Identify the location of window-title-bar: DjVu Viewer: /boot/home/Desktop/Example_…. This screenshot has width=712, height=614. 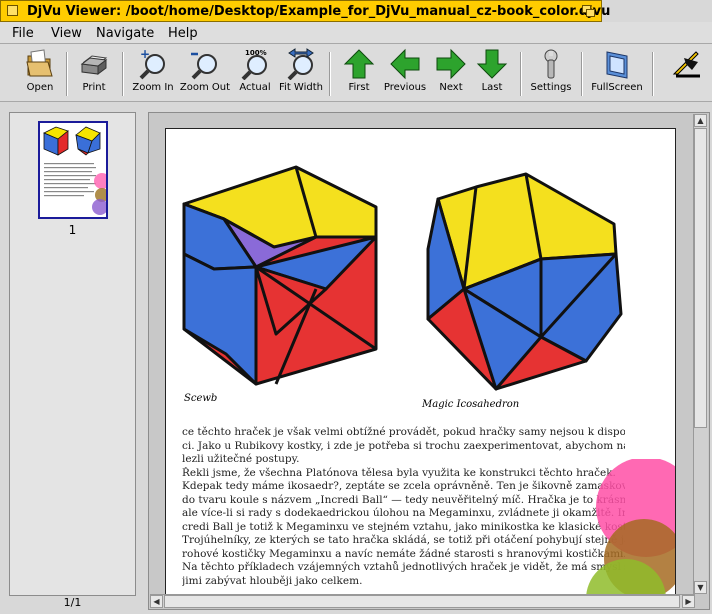
(305, 11).